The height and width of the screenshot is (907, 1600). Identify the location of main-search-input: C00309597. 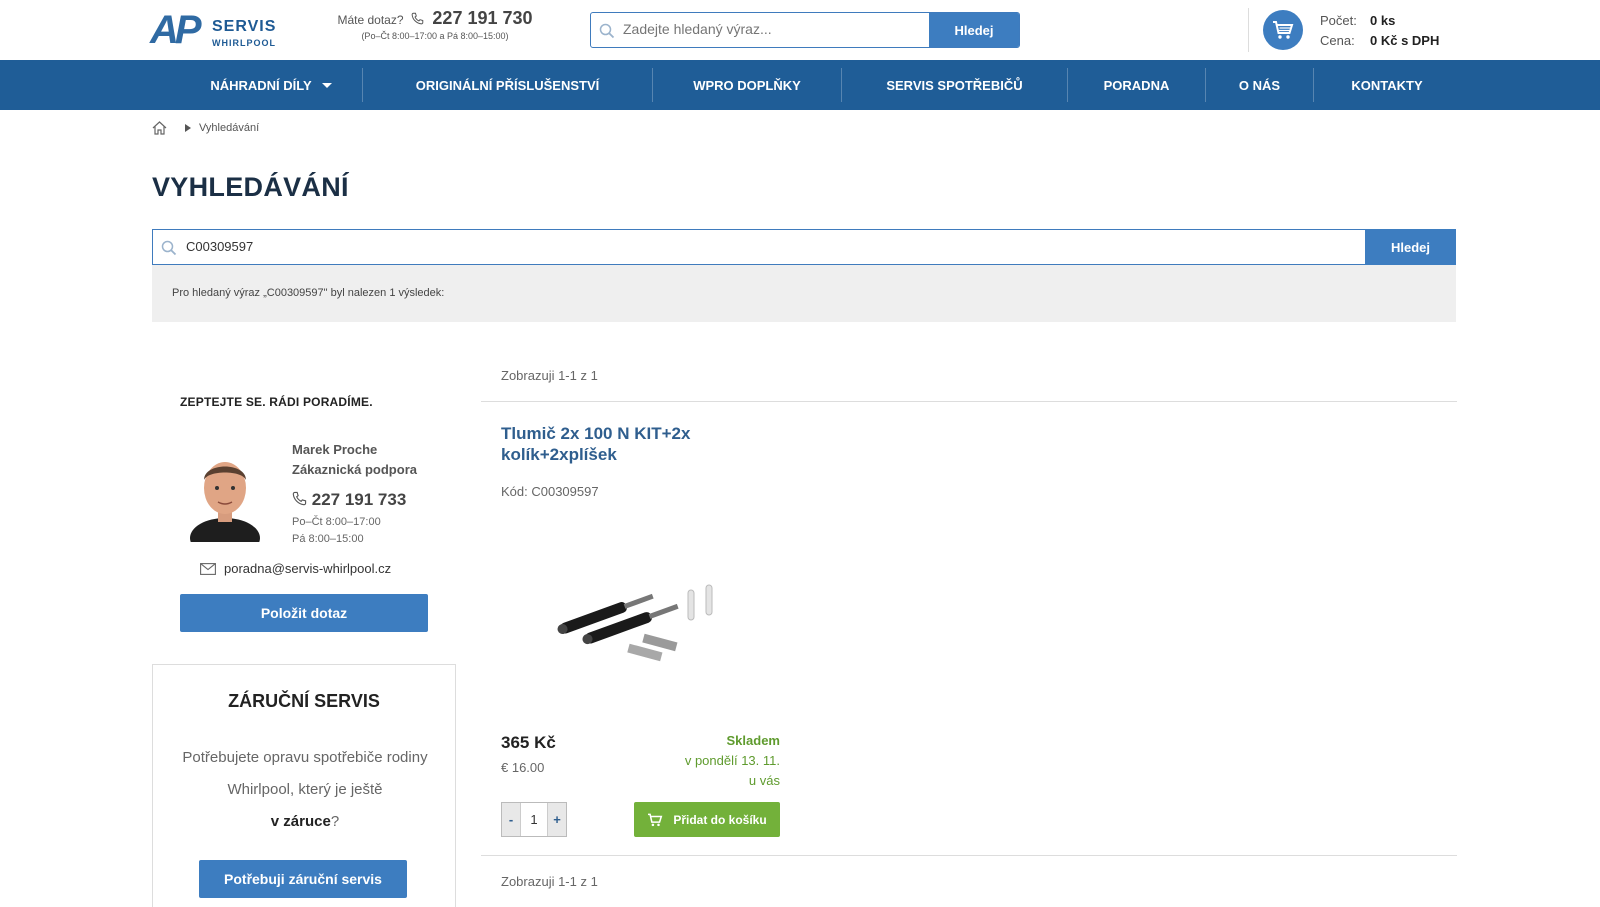
(219, 246).